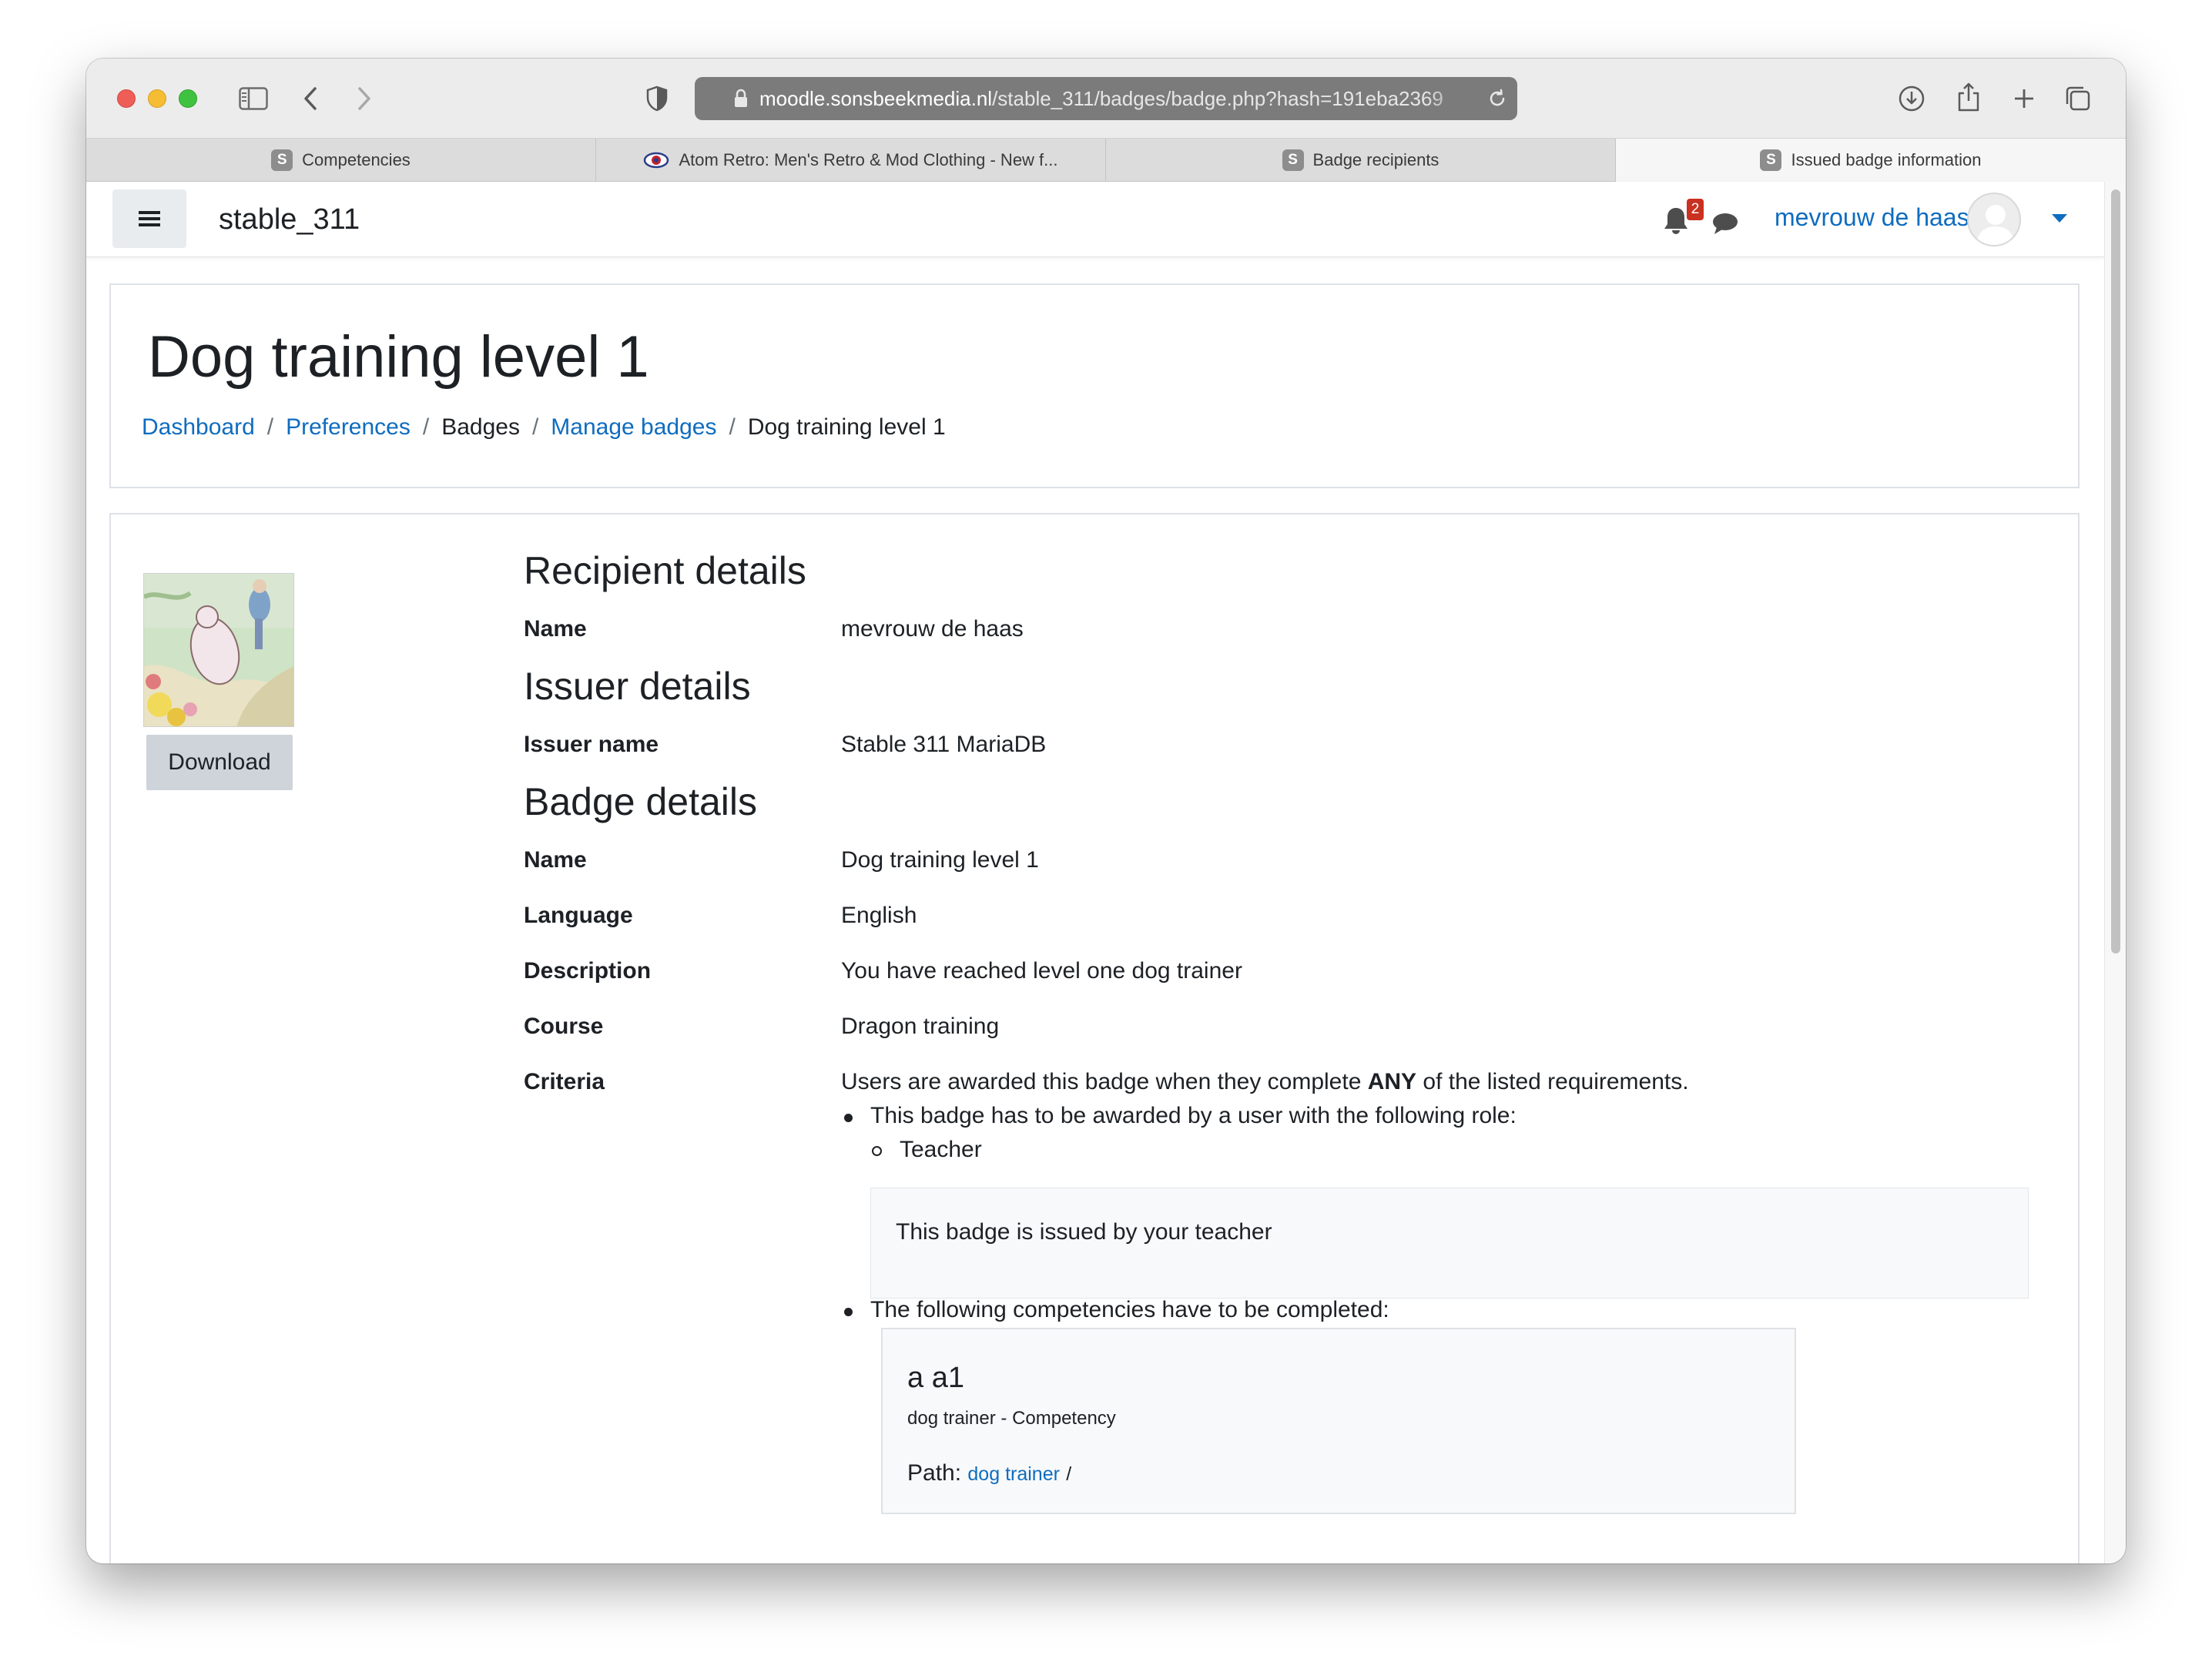 This screenshot has width=2212, height=1679. What do you see at coordinates (2059, 218) in the screenshot?
I see `user-menu-caret-icon` at bounding box center [2059, 218].